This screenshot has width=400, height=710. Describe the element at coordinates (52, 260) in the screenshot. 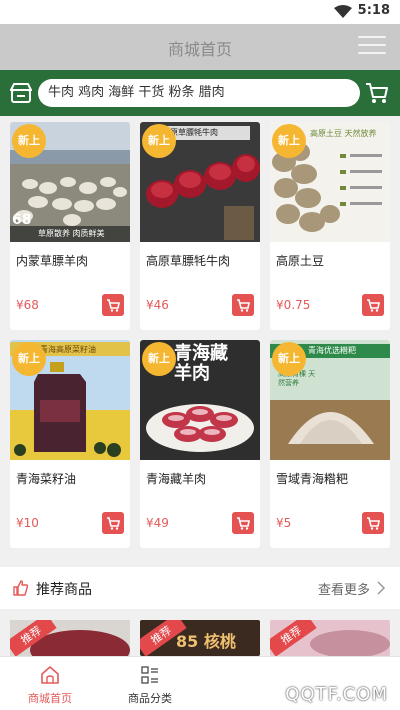

I see `product-name: 内蒙草膘羊肉` at that location.